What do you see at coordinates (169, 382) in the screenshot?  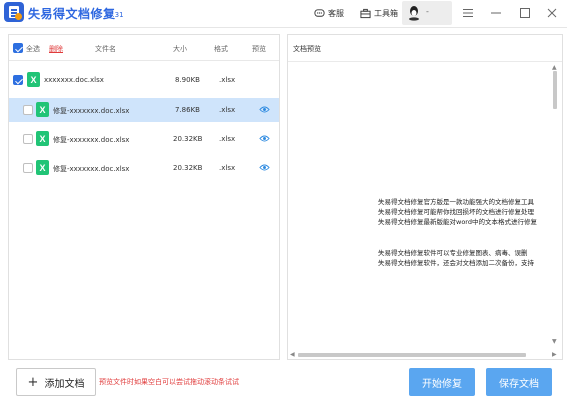 I see `preview-hint-text: 预览文件时如果空白可以尝试拖动滚动条试试` at bounding box center [169, 382].